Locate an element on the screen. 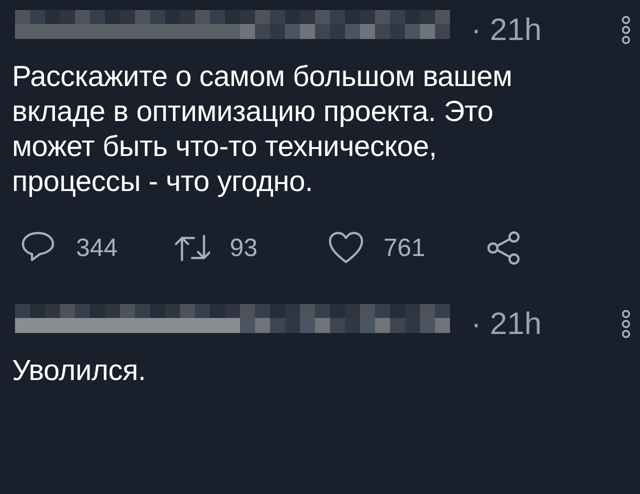 This screenshot has height=494, width=640. action-count: 344 is located at coordinates (97, 248).